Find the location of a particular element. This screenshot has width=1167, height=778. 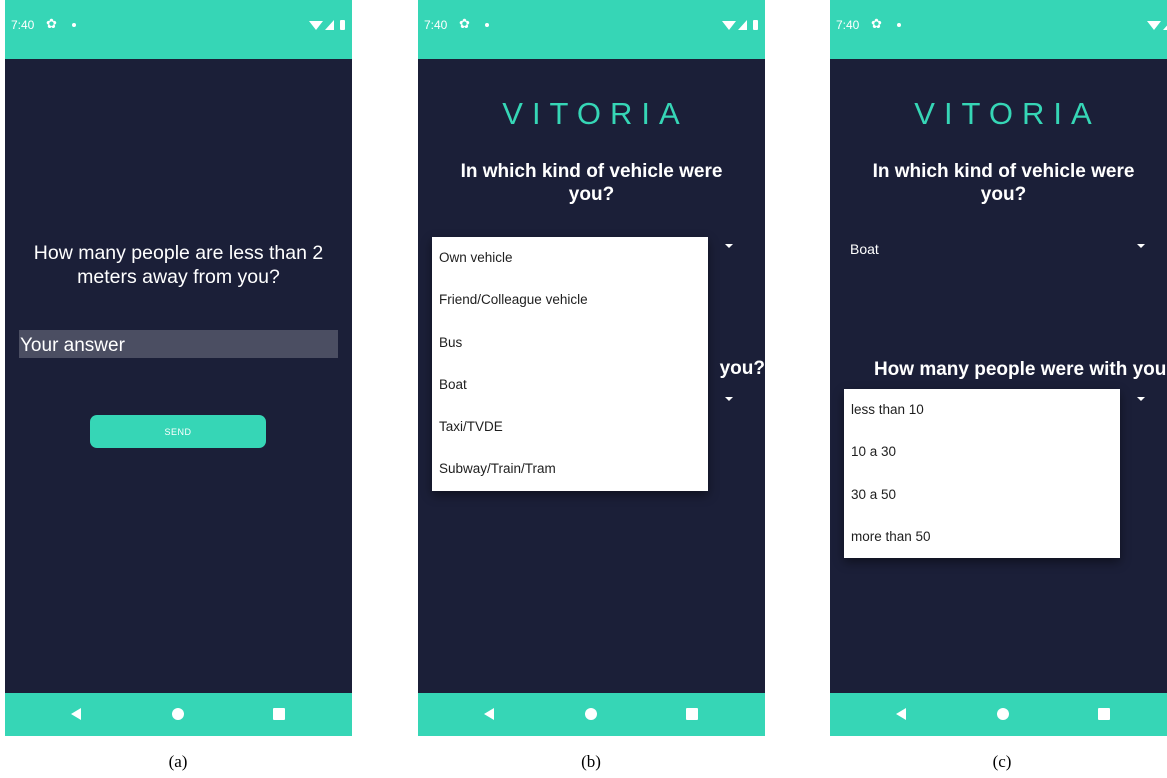

answer-input is located at coordinates (178, 344).